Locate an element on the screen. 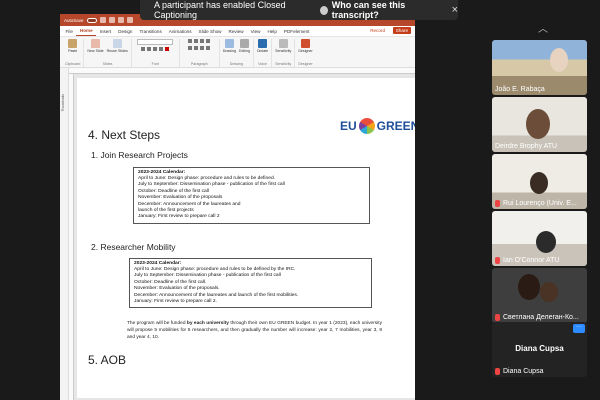  paste-button: Paste is located at coordinates (72, 46).